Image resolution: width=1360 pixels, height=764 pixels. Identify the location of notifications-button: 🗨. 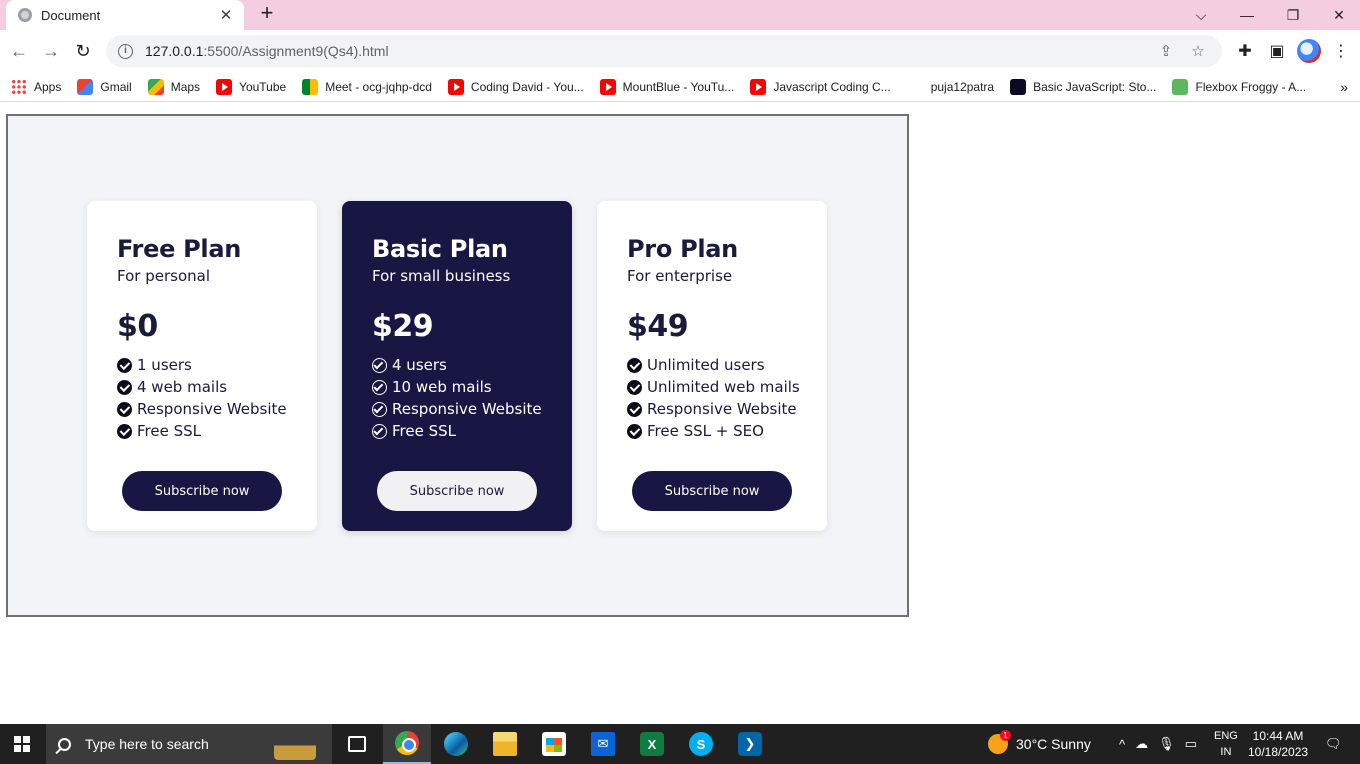
(1333, 744).